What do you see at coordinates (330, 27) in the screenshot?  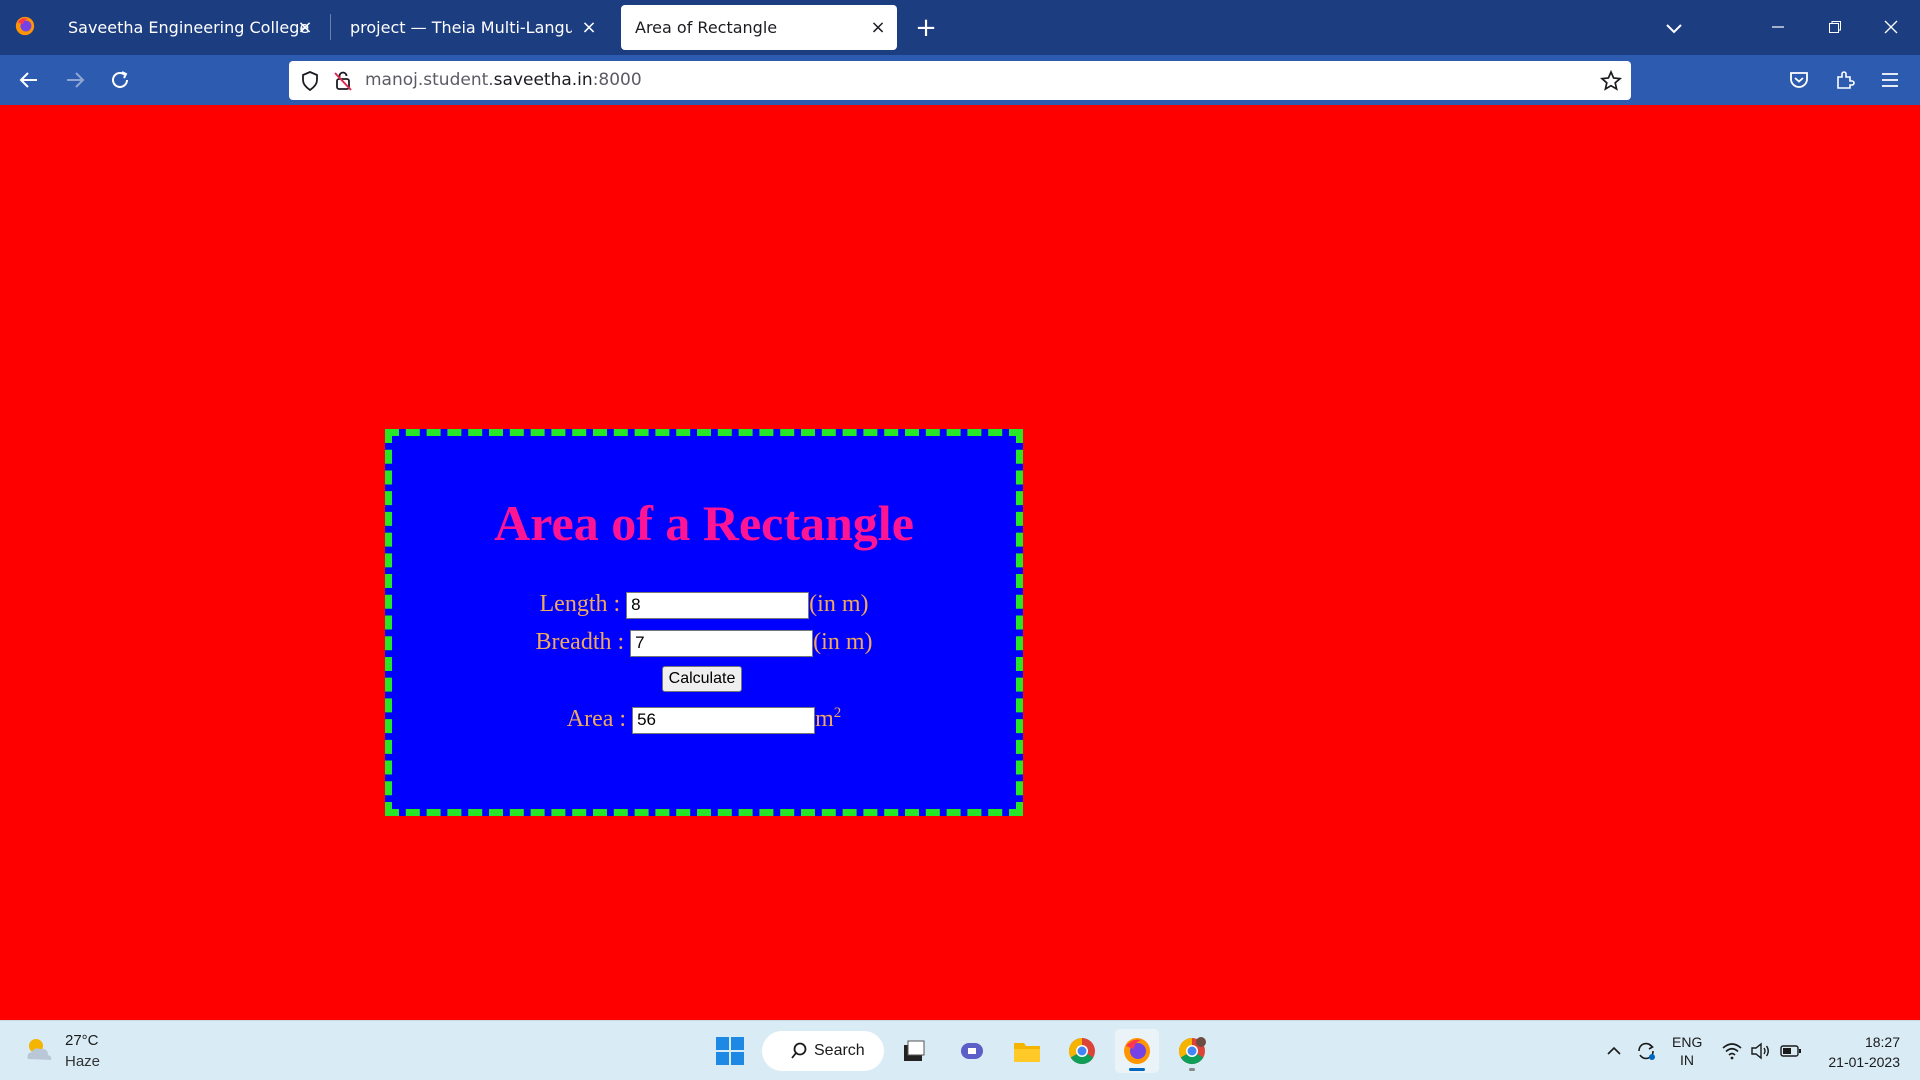 I see `tab-separator` at bounding box center [330, 27].